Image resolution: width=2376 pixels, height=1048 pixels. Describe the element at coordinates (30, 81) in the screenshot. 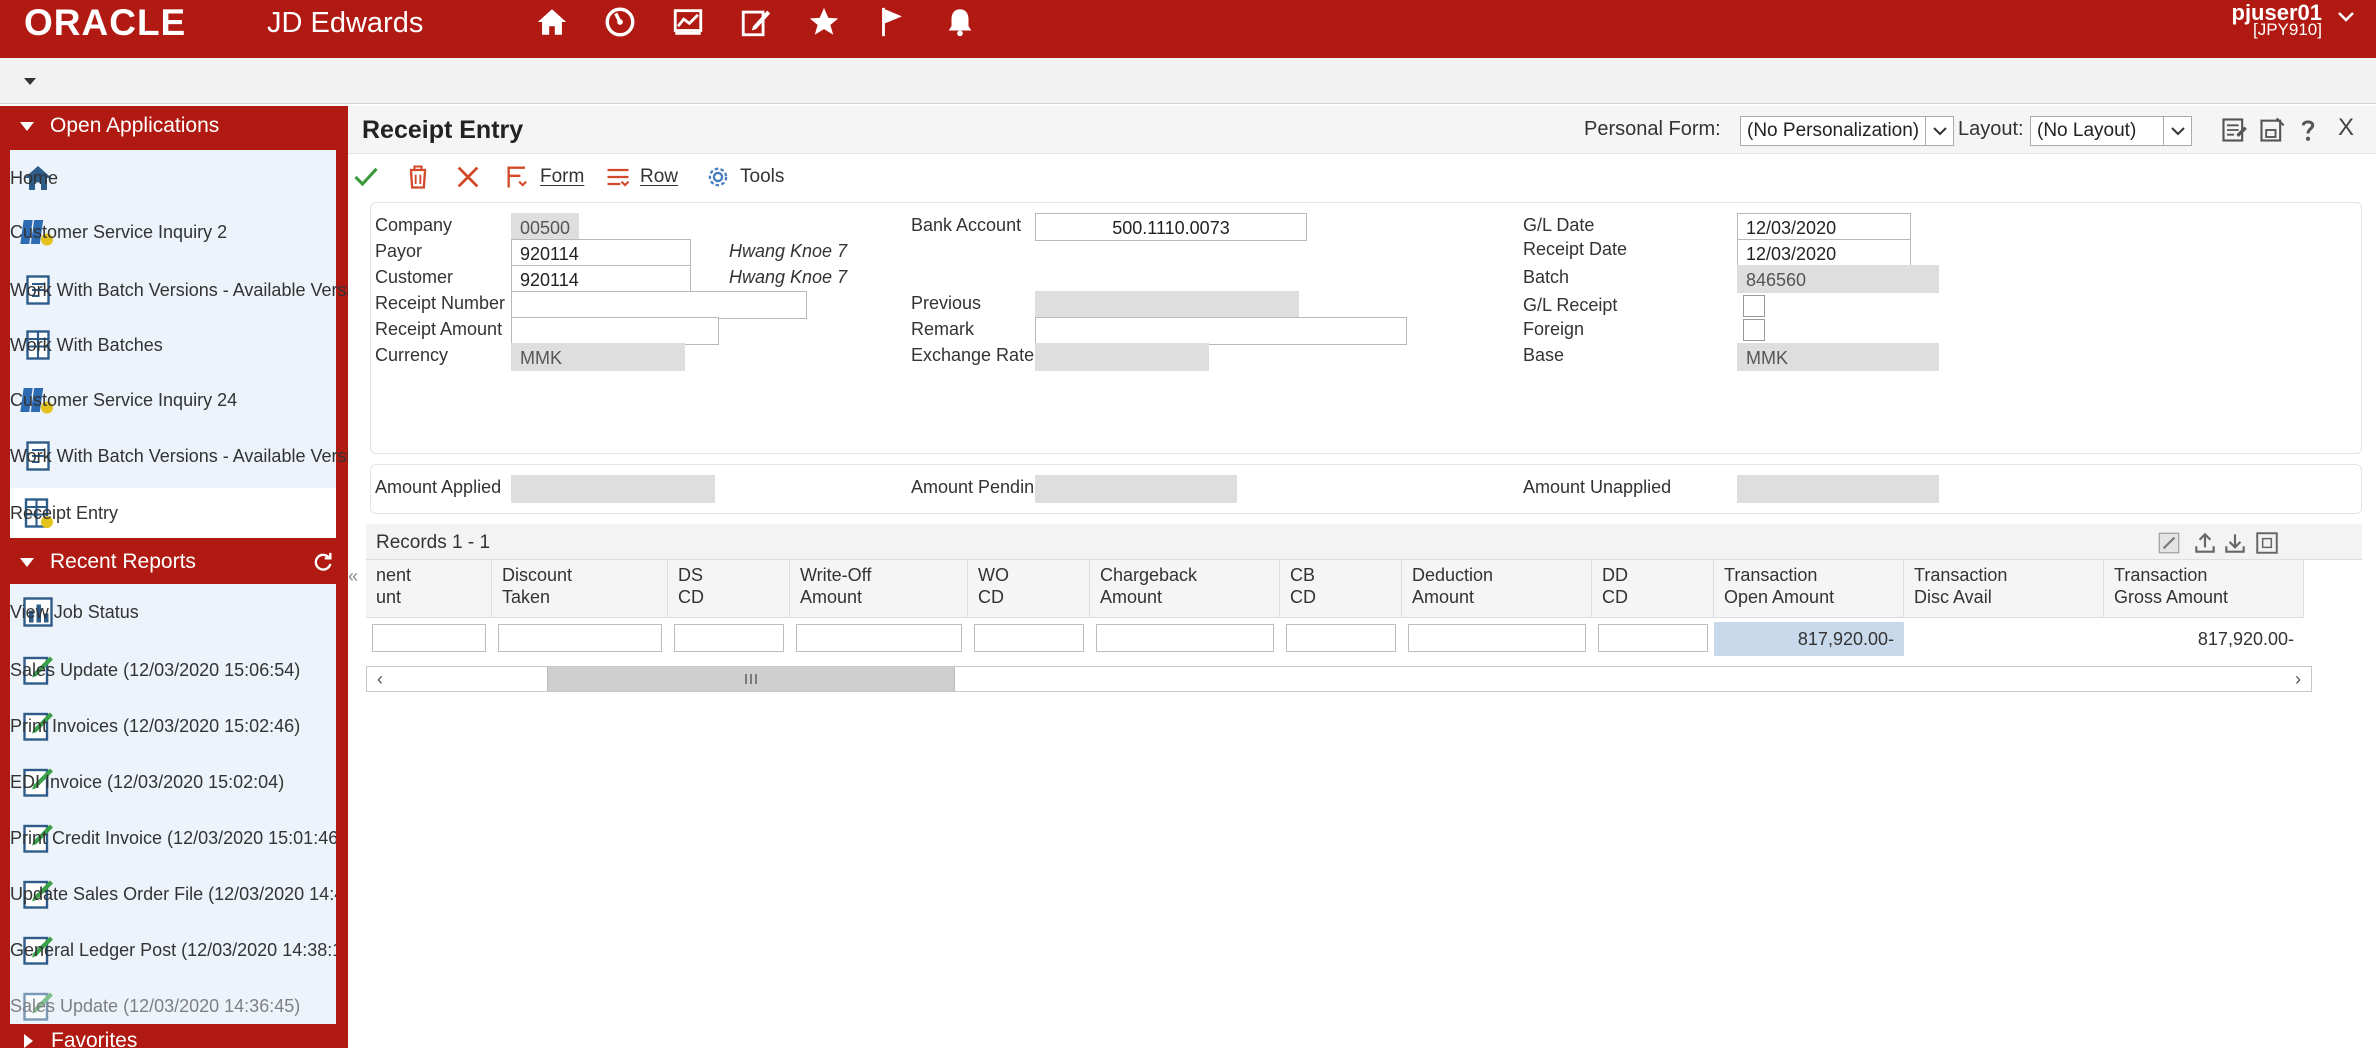

I see `menu-caret-icon` at that location.